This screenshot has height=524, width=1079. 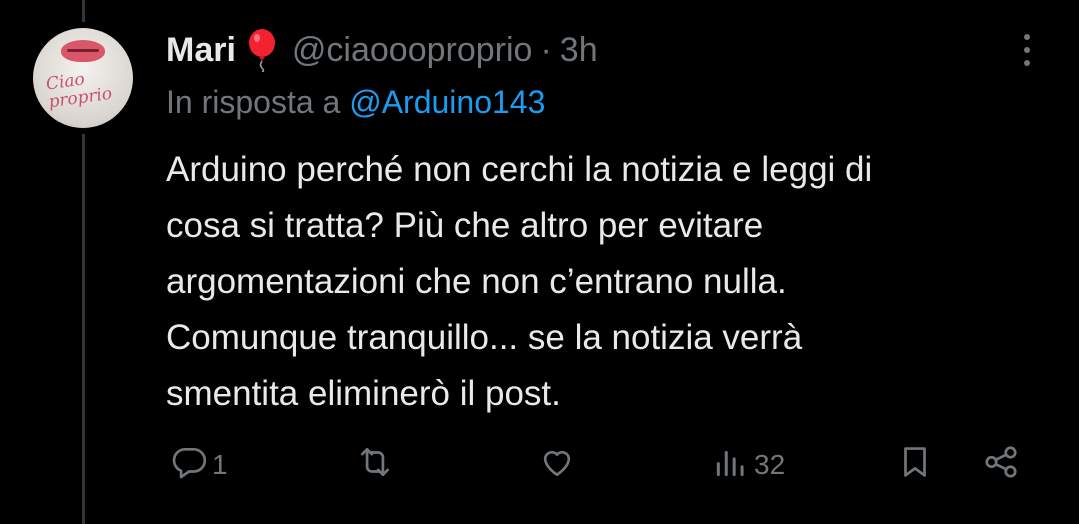 I want to click on reply-icon, so click(x=189, y=465).